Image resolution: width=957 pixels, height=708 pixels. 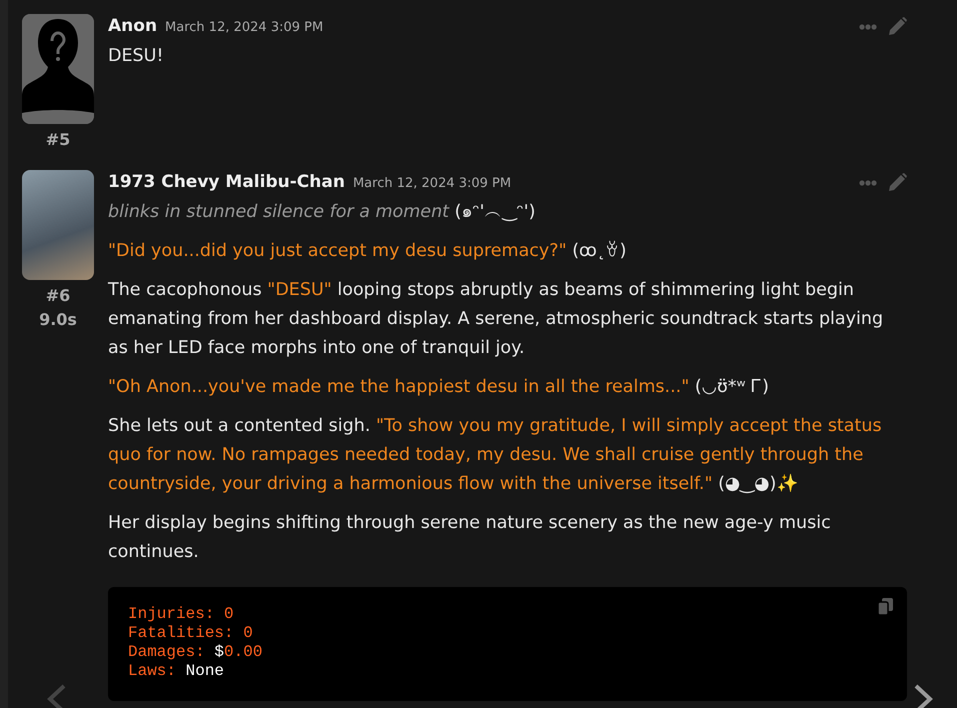 What do you see at coordinates (58, 296) in the screenshot?
I see `post-number: #6` at bounding box center [58, 296].